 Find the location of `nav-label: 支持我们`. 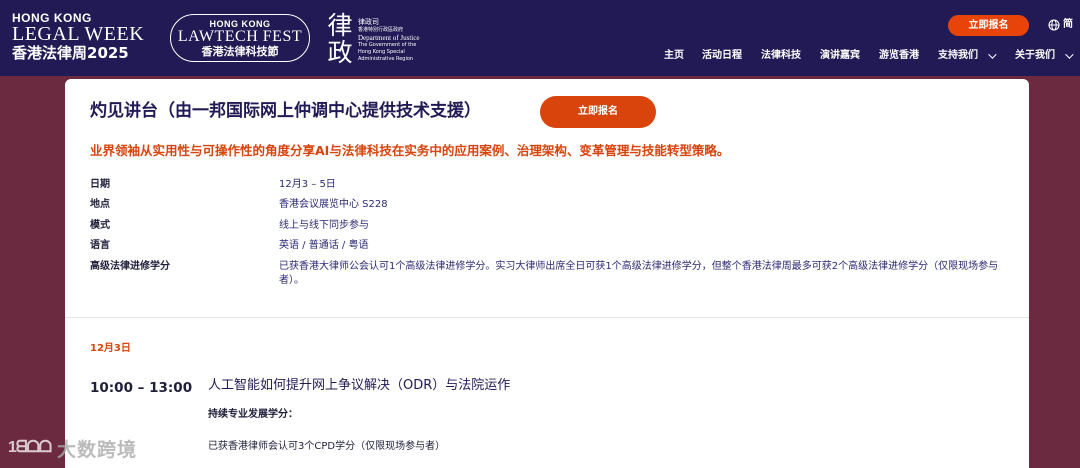

nav-label: 支持我们 is located at coordinates (958, 55).